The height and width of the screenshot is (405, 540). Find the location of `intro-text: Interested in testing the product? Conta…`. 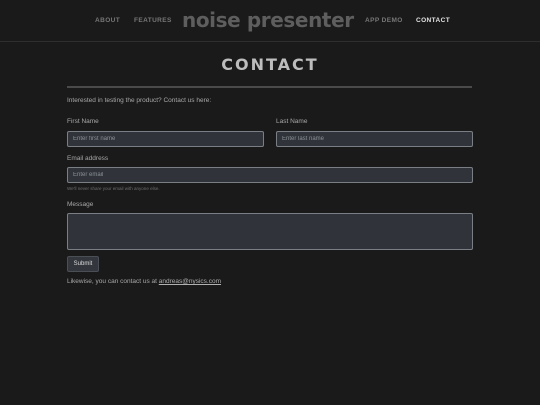

intro-text: Interested in testing the product? Conta… is located at coordinates (139, 100).